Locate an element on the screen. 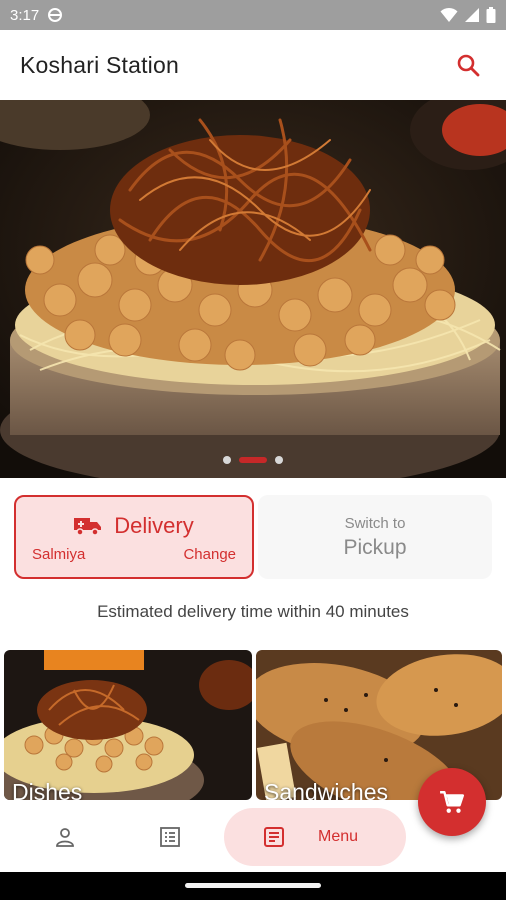 The width and height of the screenshot is (506, 900). category-label: Dishes is located at coordinates (47, 789).